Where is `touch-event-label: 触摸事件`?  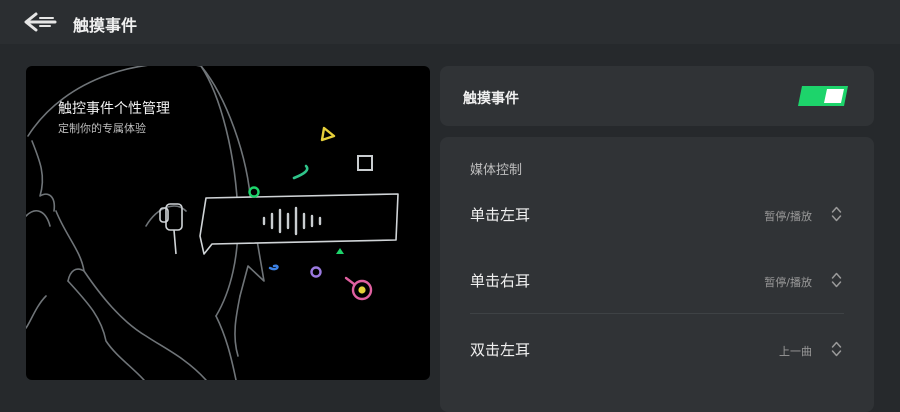 touch-event-label: 触摸事件 is located at coordinates (491, 99).